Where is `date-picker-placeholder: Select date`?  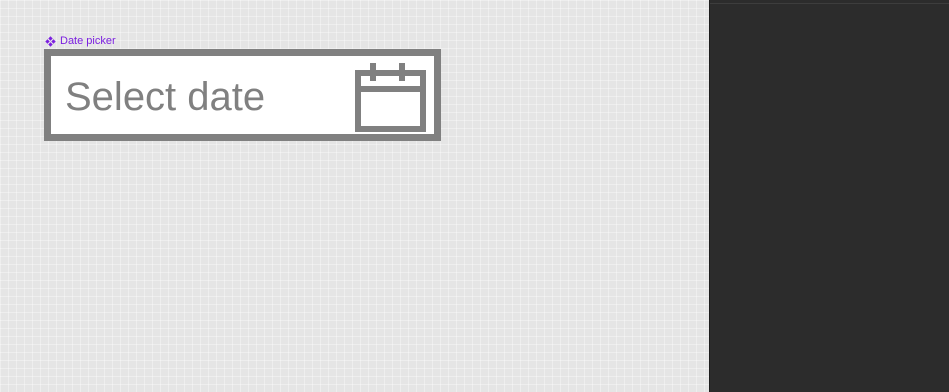 date-picker-placeholder: Select date is located at coordinates (165, 97).